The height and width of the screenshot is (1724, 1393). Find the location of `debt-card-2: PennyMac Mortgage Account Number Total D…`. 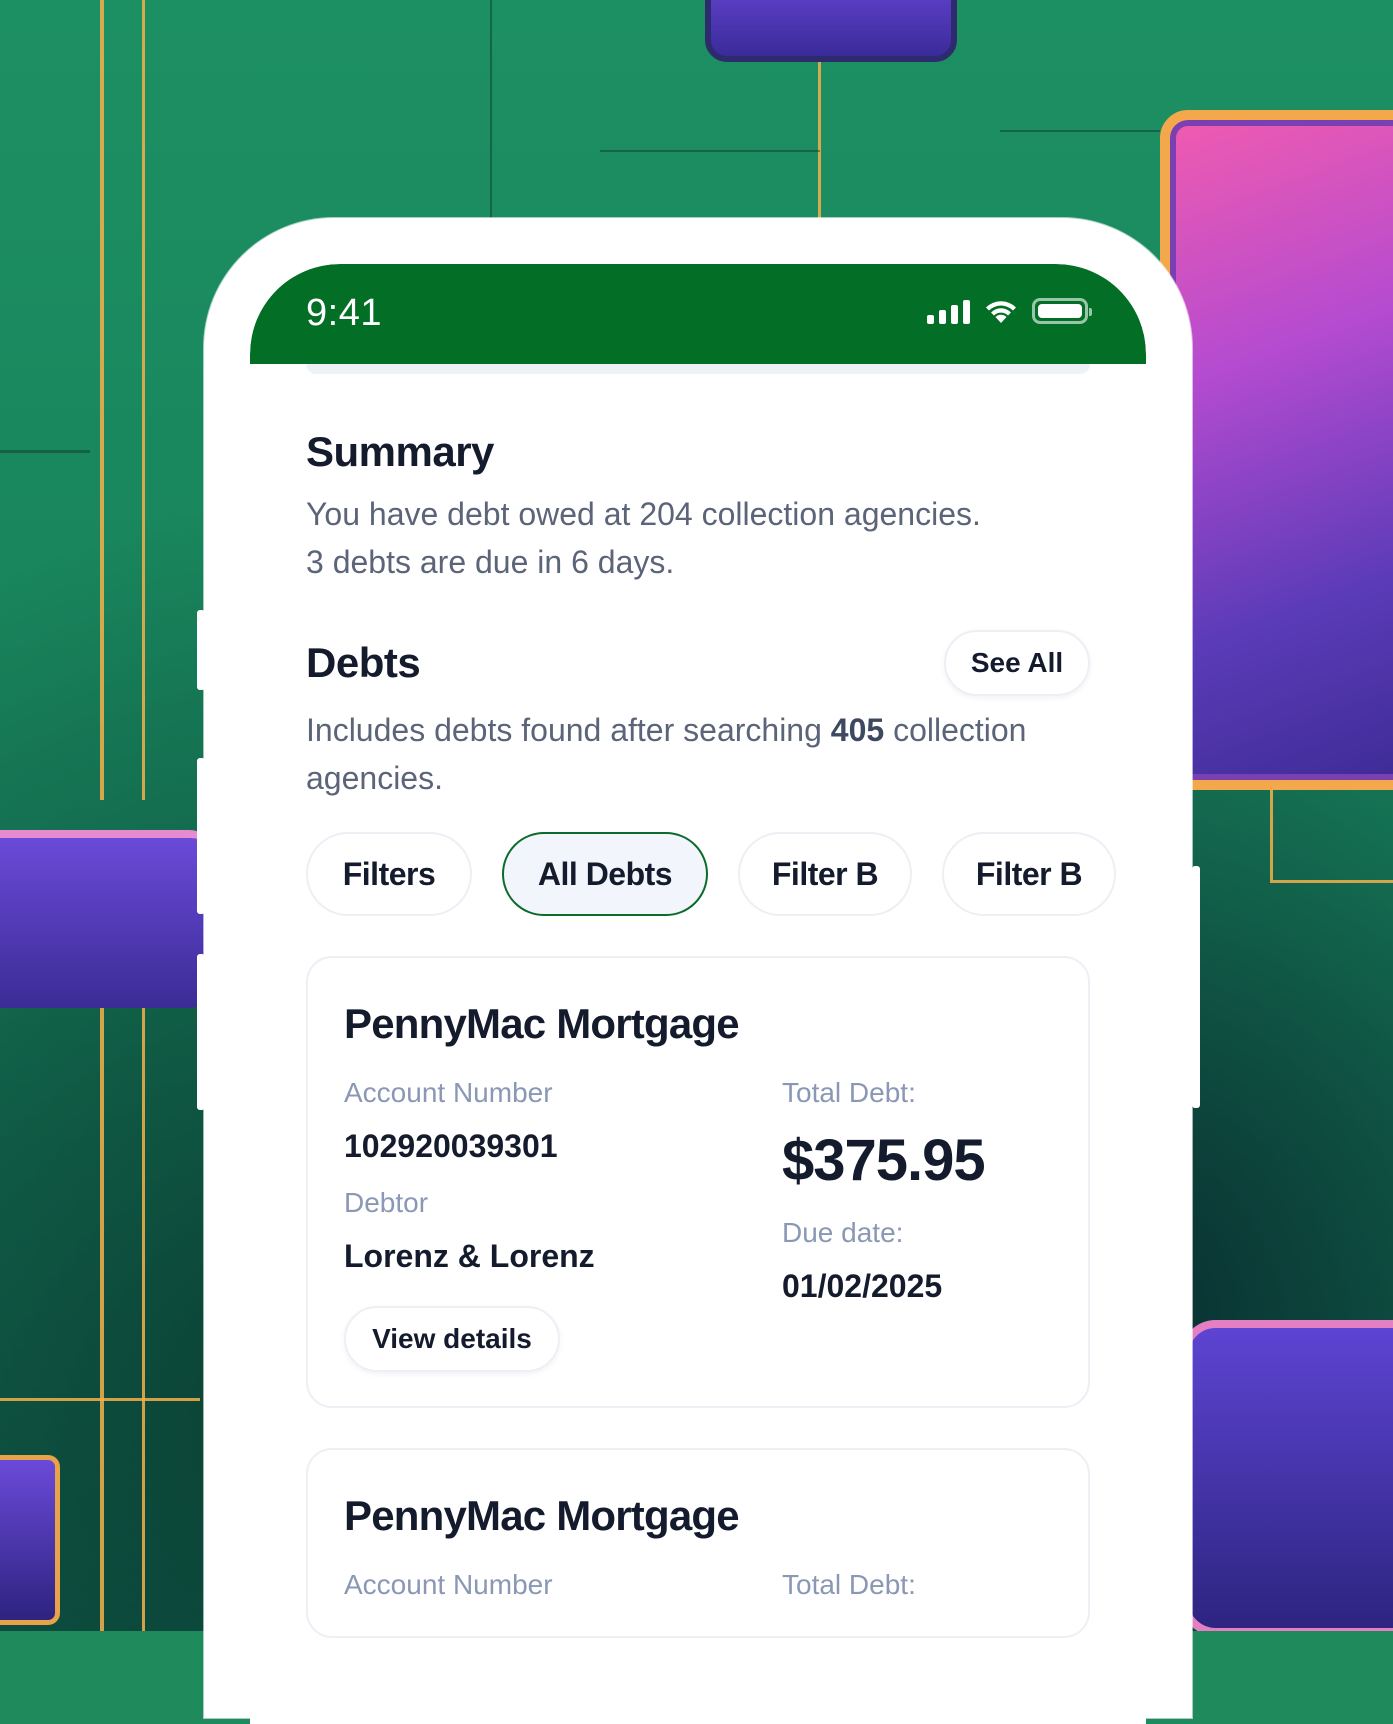

debt-card-2: PennyMac Mortgage Account Number Total D… is located at coordinates (698, 1543).